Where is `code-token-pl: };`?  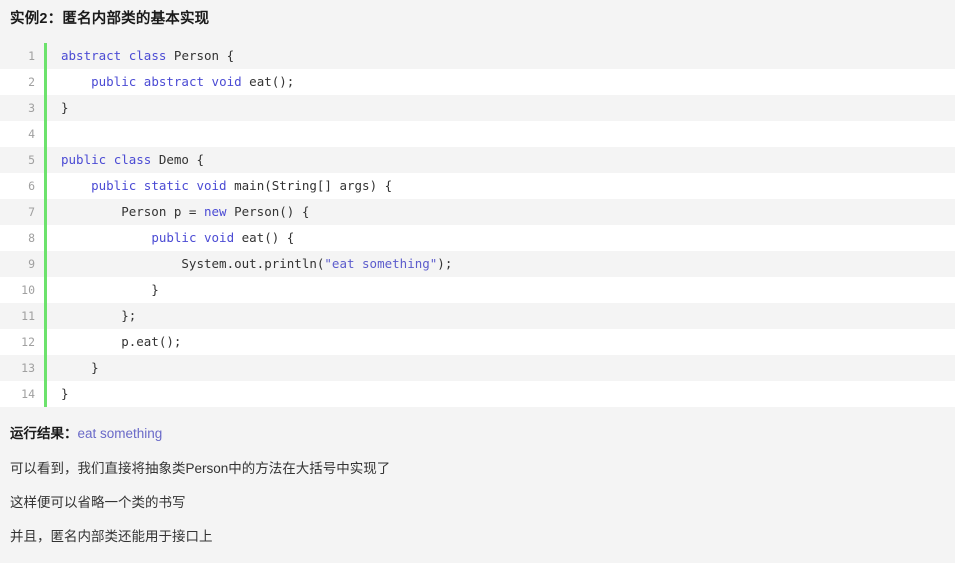 code-token-pl: }; is located at coordinates (99, 315).